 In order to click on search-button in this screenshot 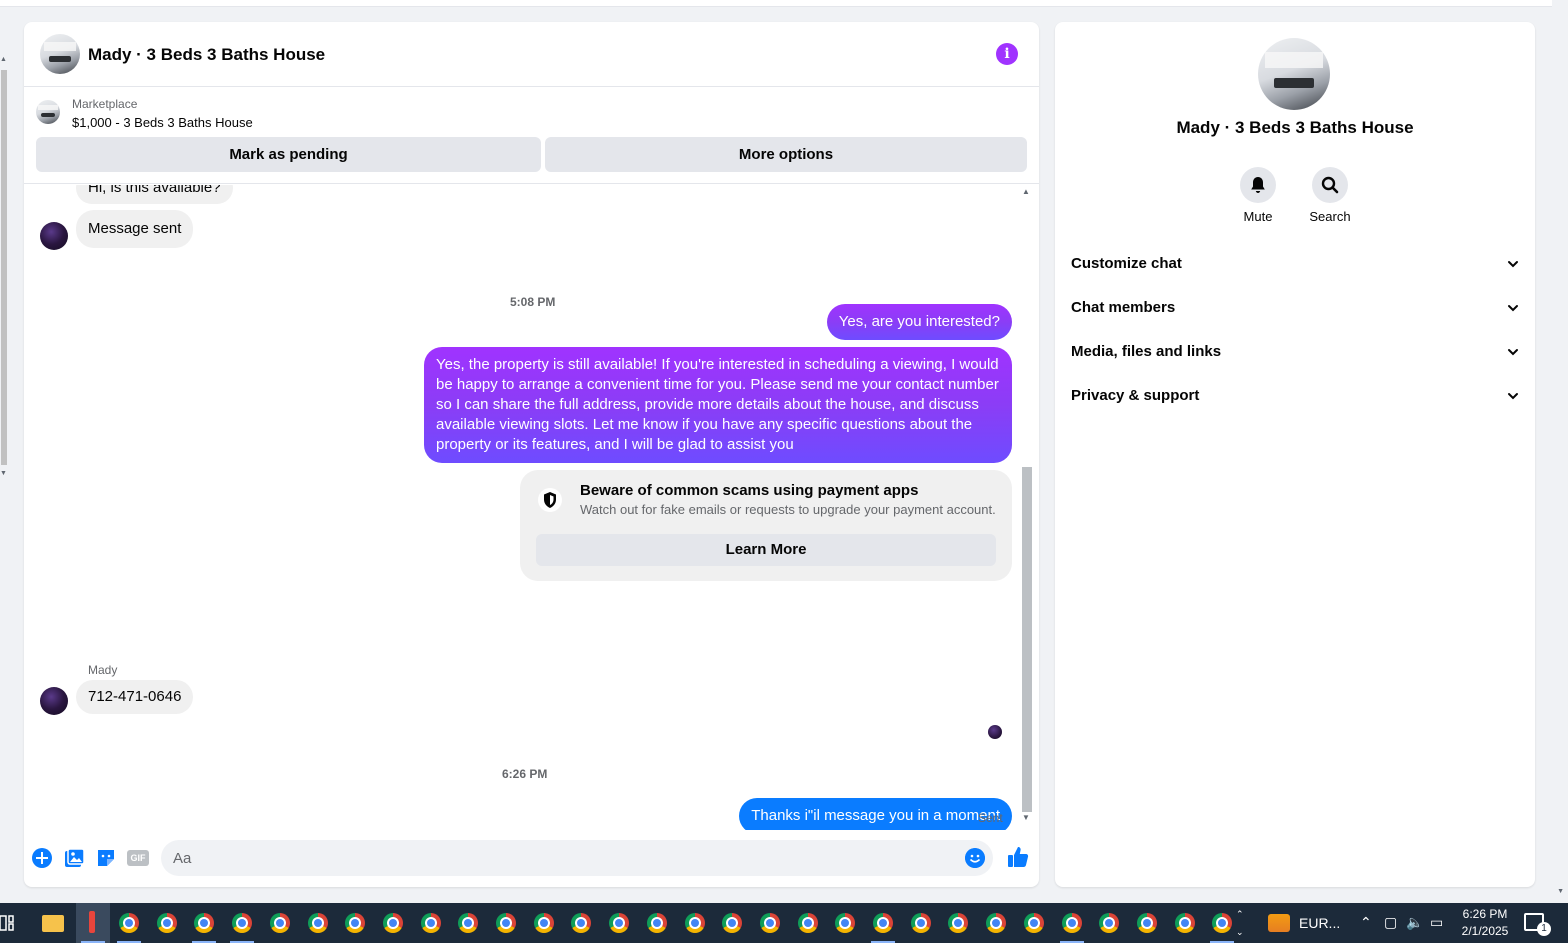, I will do `click(1330, 185)`.